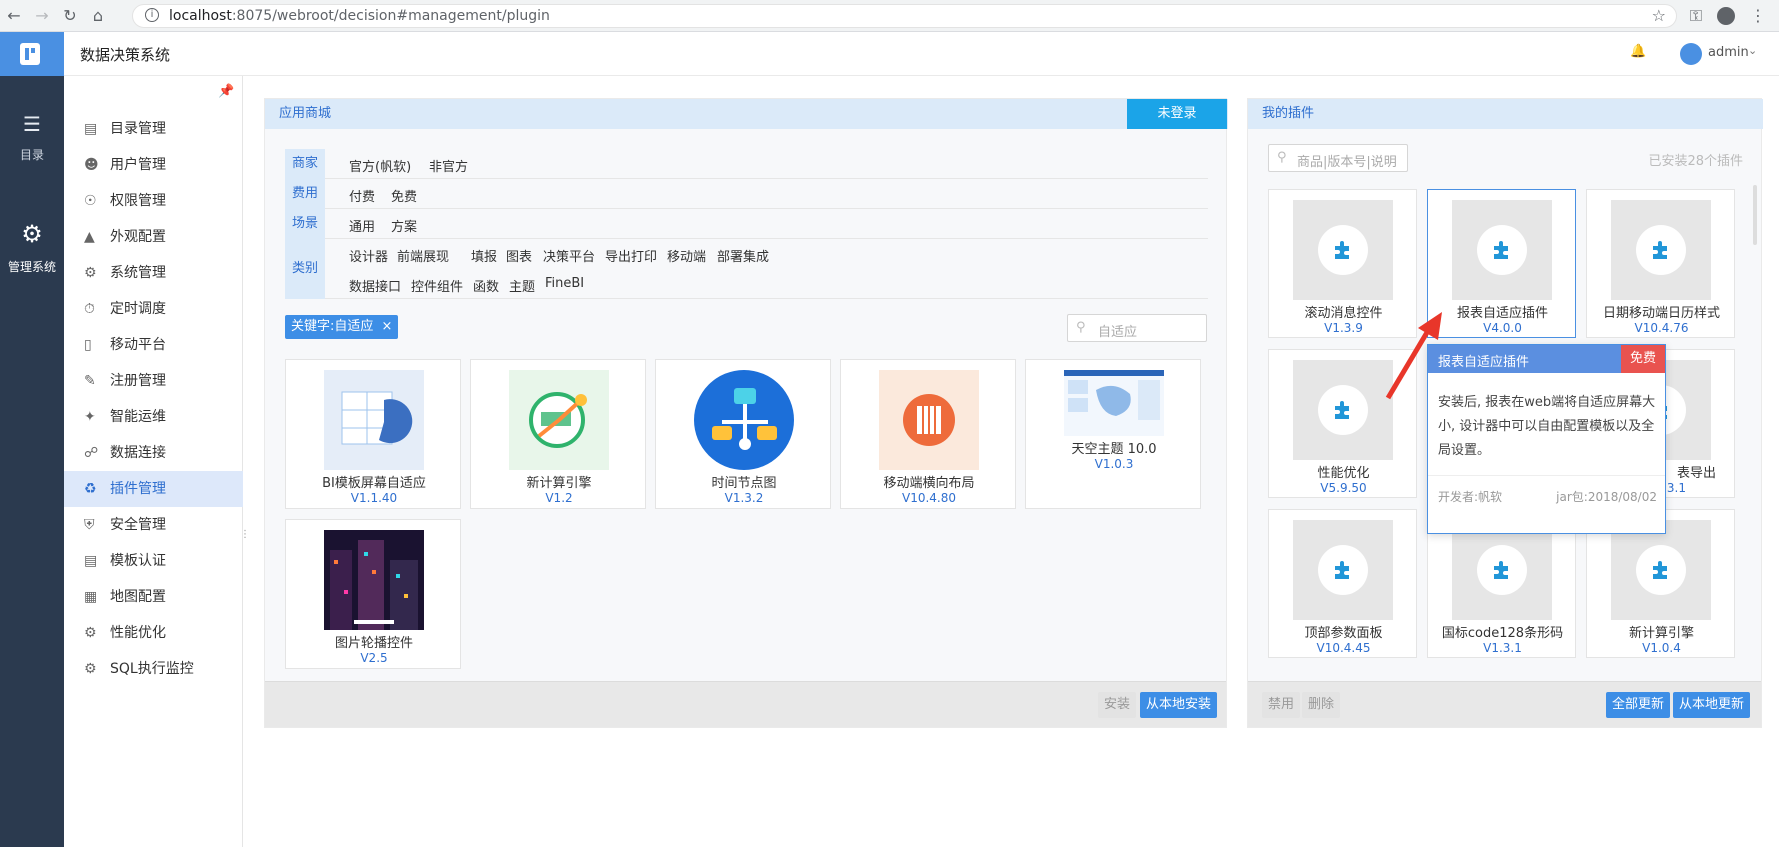  Describe the element at coordinates (153, 597) in the screenshot. I see `sidebar-item-map: ▦ 地图配置` at that location.